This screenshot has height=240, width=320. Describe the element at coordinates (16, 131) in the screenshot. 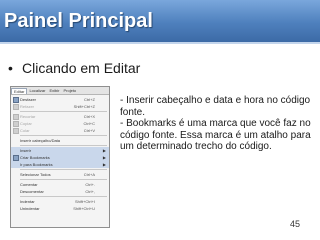

I see `paste-icon` at that location.